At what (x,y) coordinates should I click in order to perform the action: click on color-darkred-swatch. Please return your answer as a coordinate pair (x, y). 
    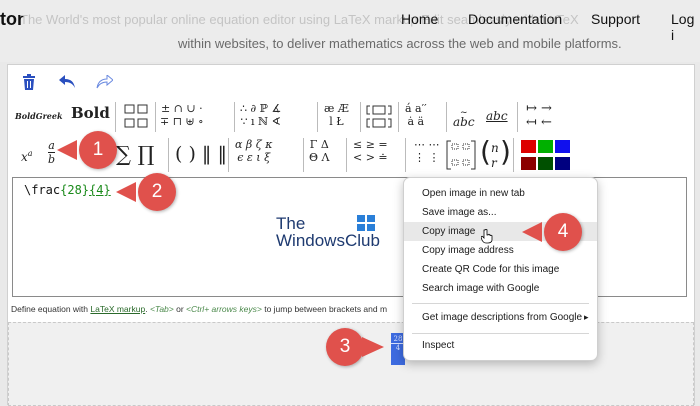
    Looking at the image, I should click on (528, 163).